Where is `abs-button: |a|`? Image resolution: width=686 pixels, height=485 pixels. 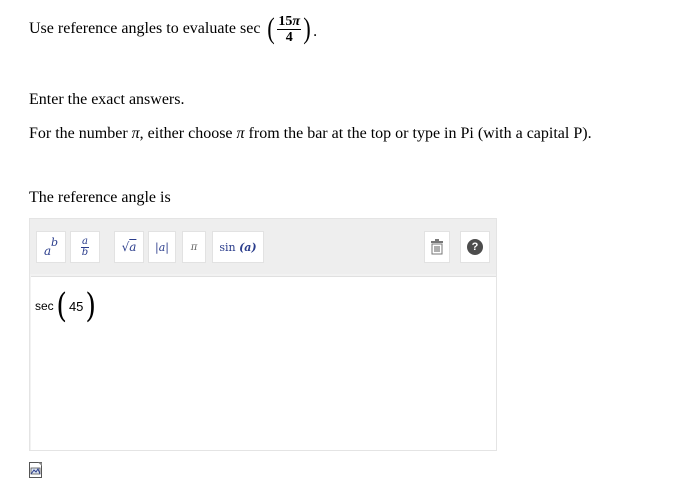
abs-button: |a| is located at coordinates (162, 247).